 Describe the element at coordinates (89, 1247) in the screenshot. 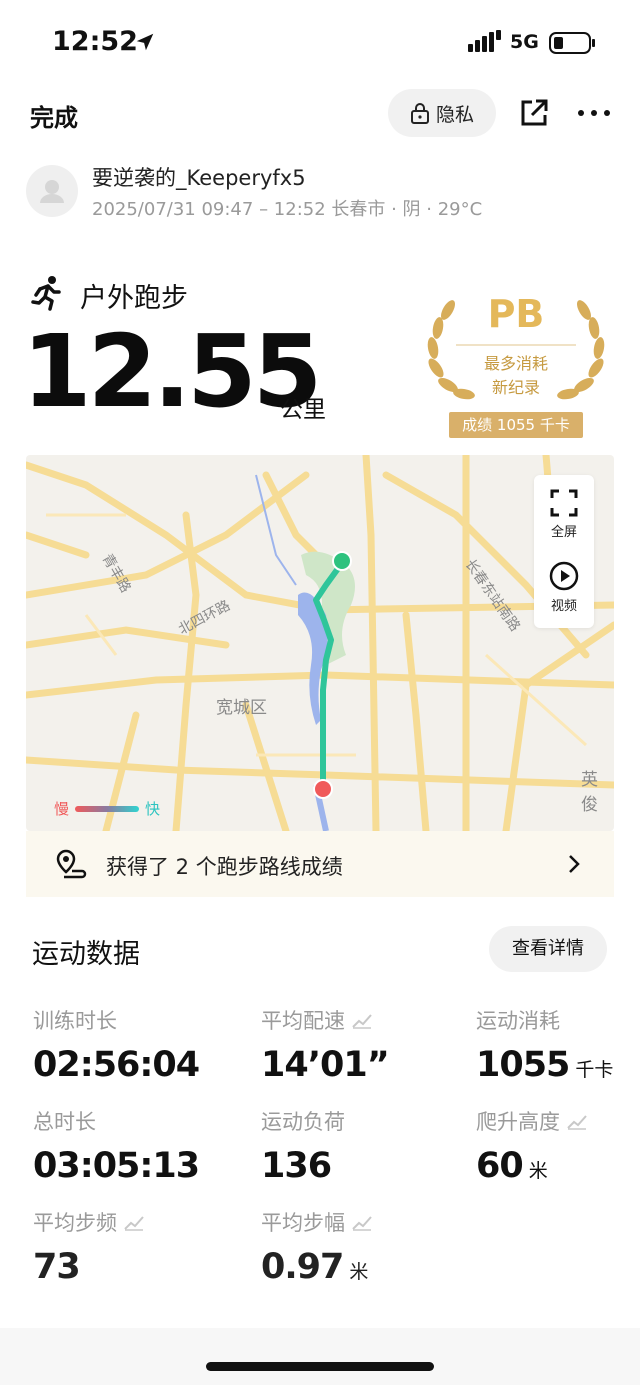

I see `stat-average-cadence: 平均步频 73` at that location.